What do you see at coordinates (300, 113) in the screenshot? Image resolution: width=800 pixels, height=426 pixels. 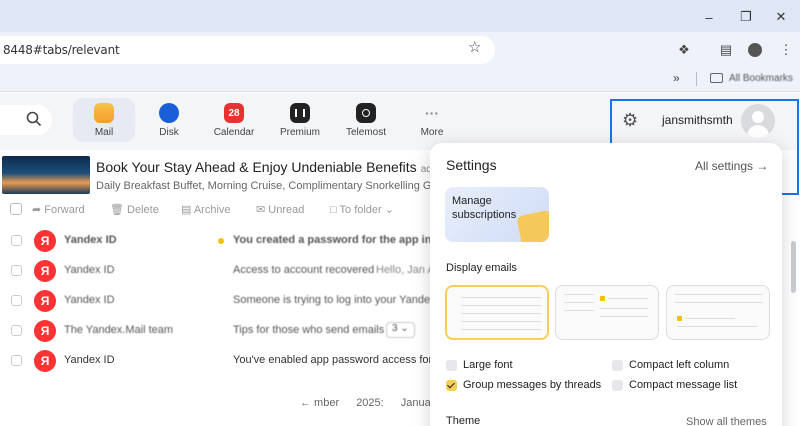 I see `premium-icon` at bounding box center [300, 113].